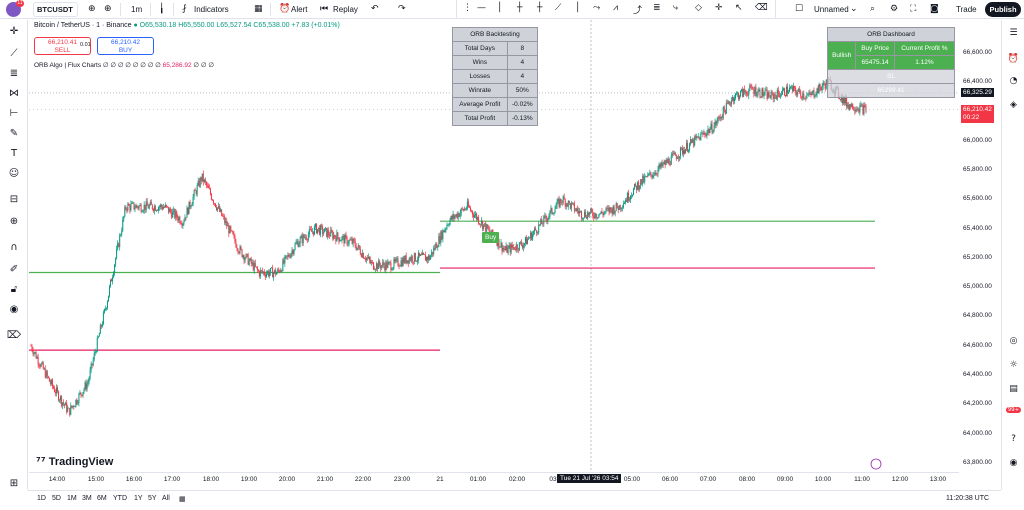 Image resolution: width=1024 pixels, height=510 pixels. What do you see at coordinates (1013, 439) in the screenshot?
I see `help-icon: ?` at bounding box center [1013, 439].